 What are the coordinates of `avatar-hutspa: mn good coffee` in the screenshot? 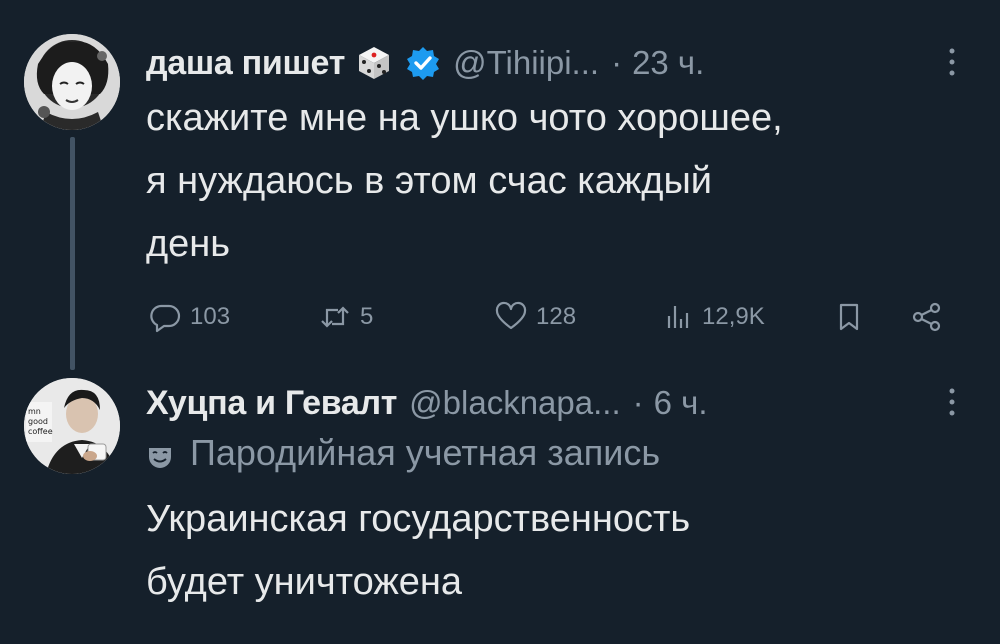 It's located at (72, 426).